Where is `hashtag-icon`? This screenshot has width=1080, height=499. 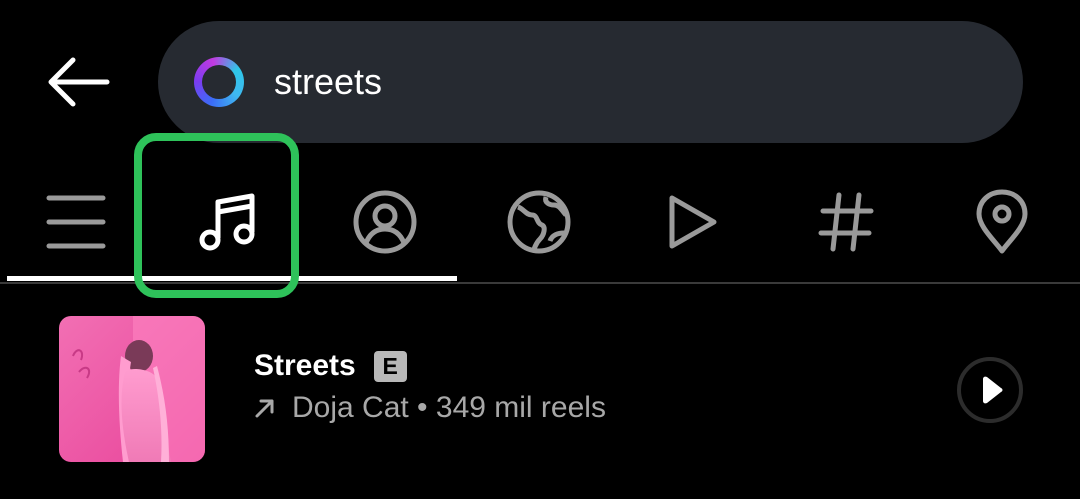
hashtag-icon is located at coordinates (846, 222).